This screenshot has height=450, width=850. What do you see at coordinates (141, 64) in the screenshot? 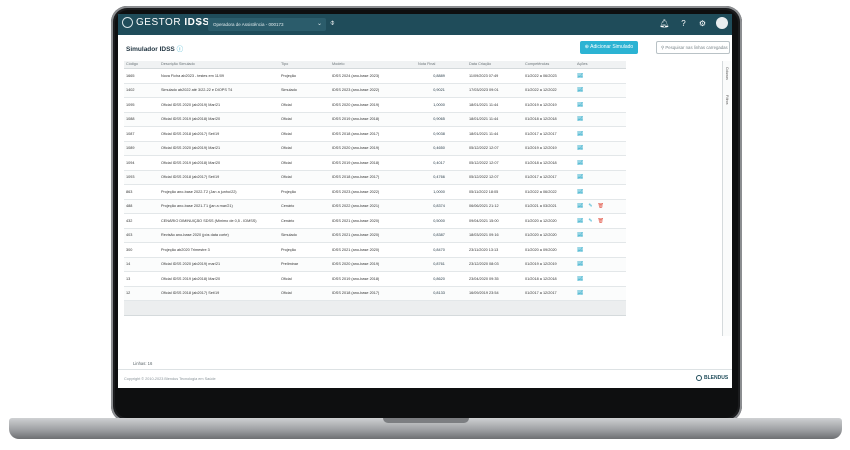
I see `column-header: Código` at bounding box center [141, 64].